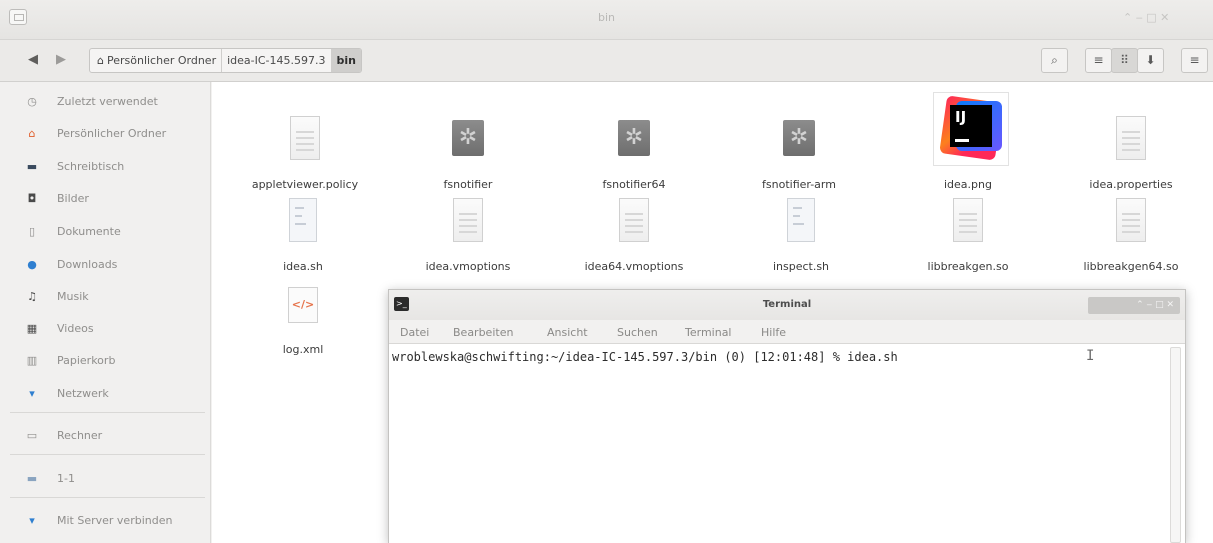 This screenshot has height=543, width=1213. I want to click on menu-hilfe: Hilfe, so click(773, 332).